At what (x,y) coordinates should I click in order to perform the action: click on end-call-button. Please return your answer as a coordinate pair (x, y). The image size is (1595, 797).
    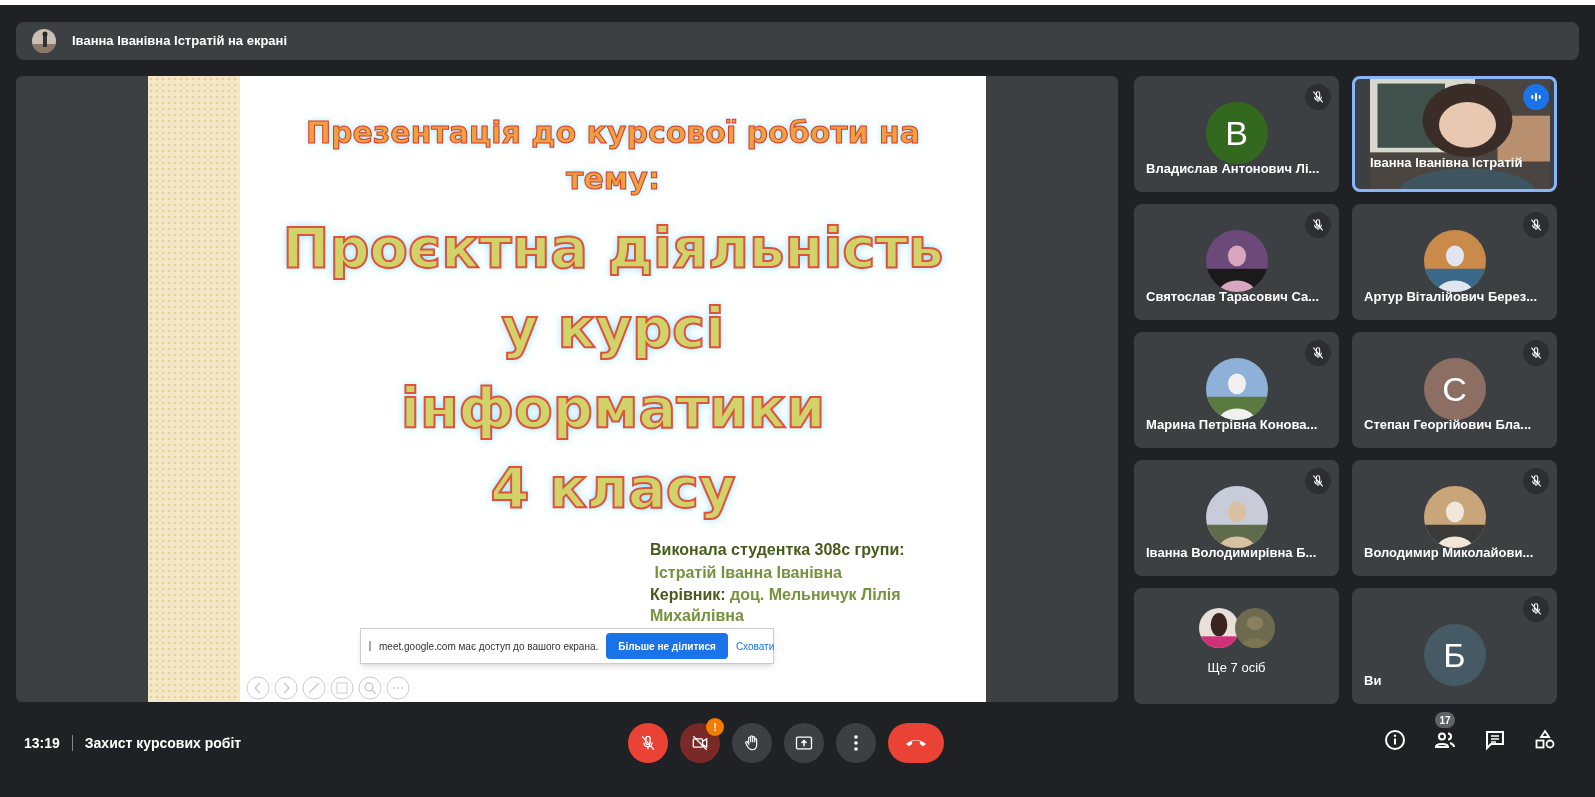
    Looking at the image, I should click on (916, 743).